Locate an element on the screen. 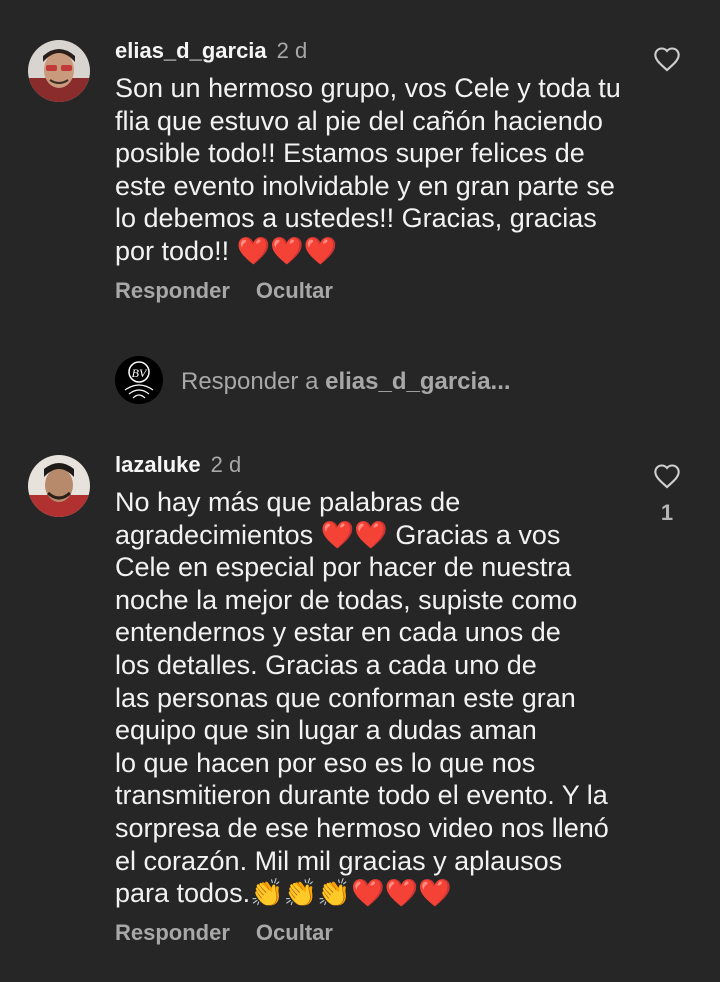  username: elias_d_garcia is located at coordinates (191, 50).